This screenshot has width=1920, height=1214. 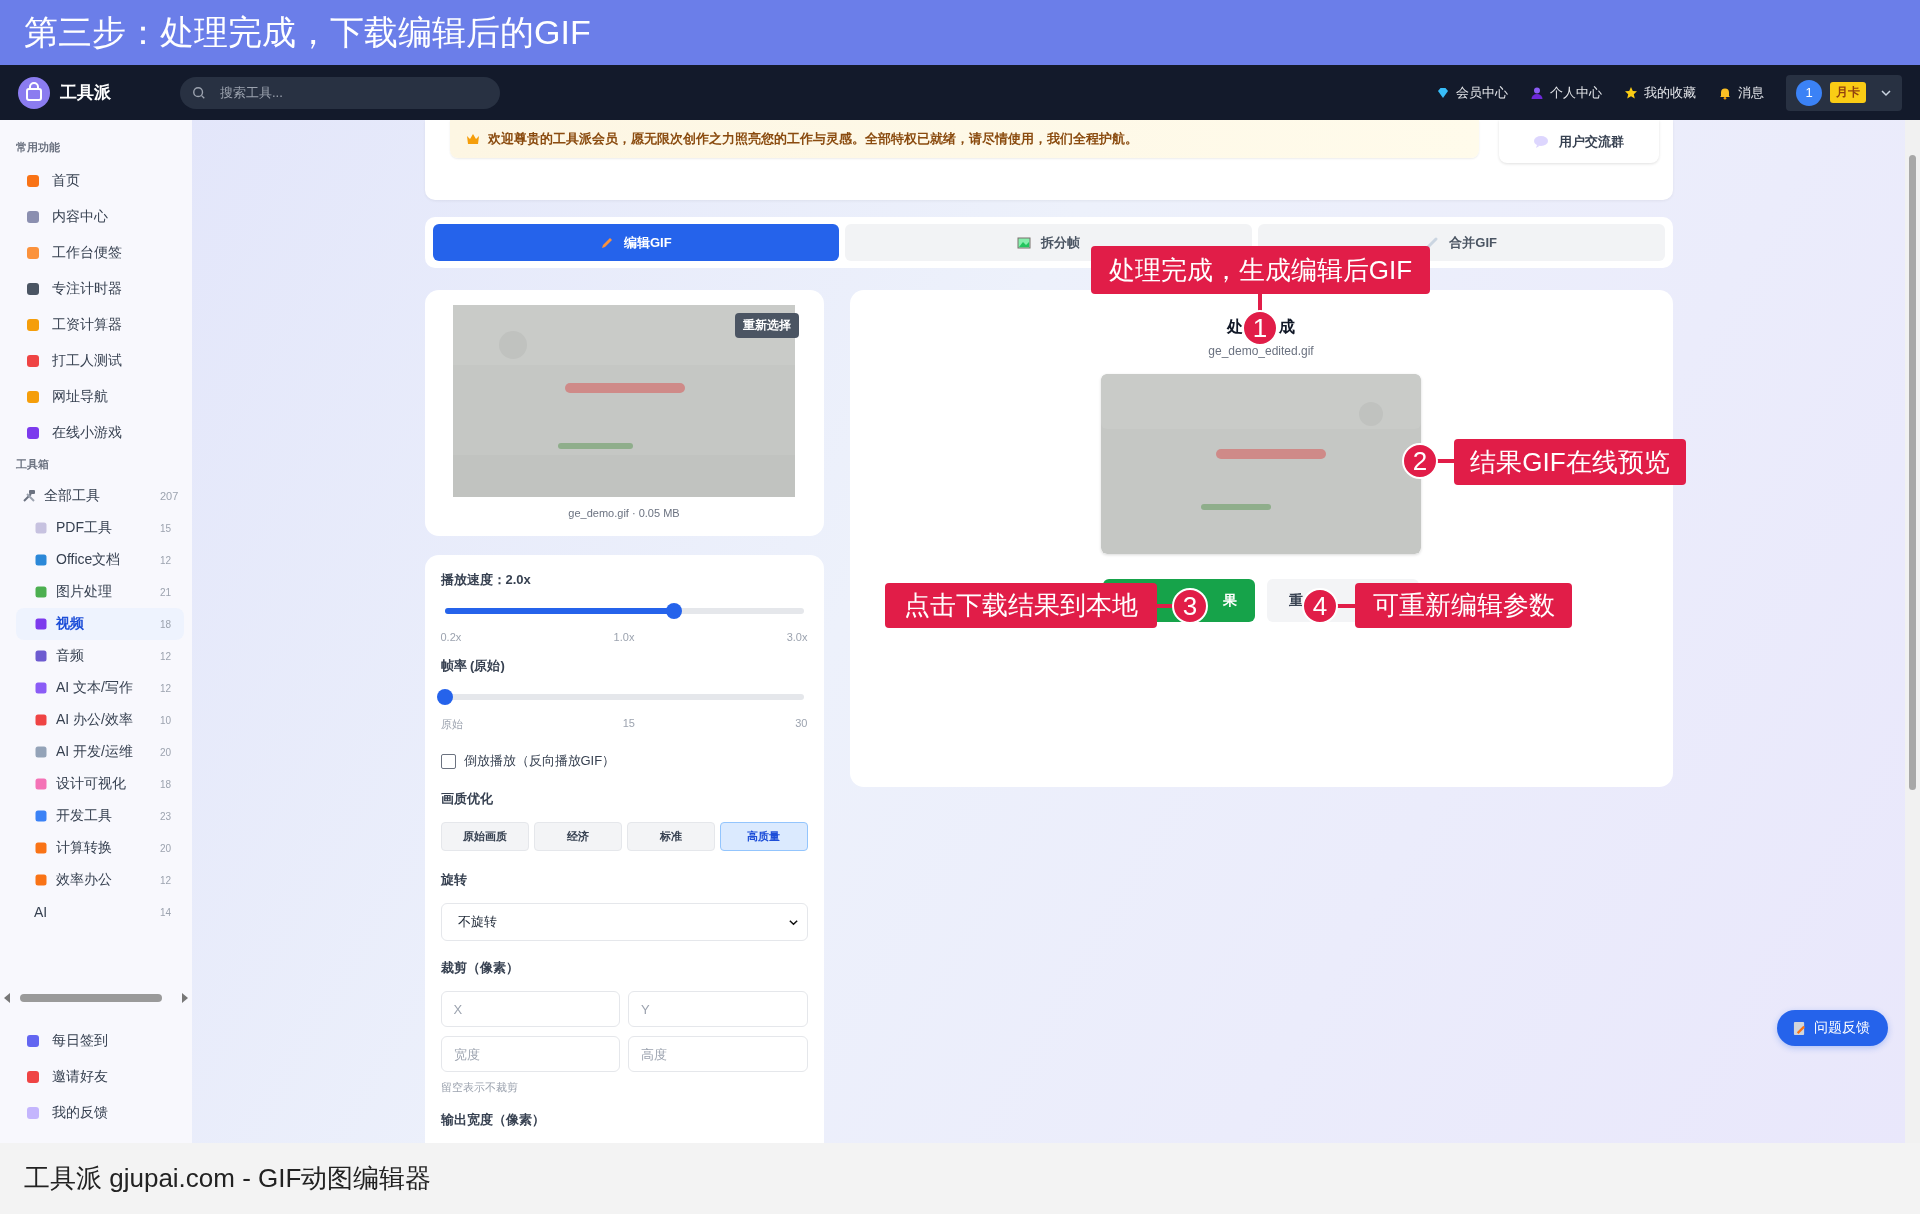 What do you see at coordinates (1472, 92) in the screenshot?
I see `nav-link: 会员中心` at bounding box center [1472, 92].